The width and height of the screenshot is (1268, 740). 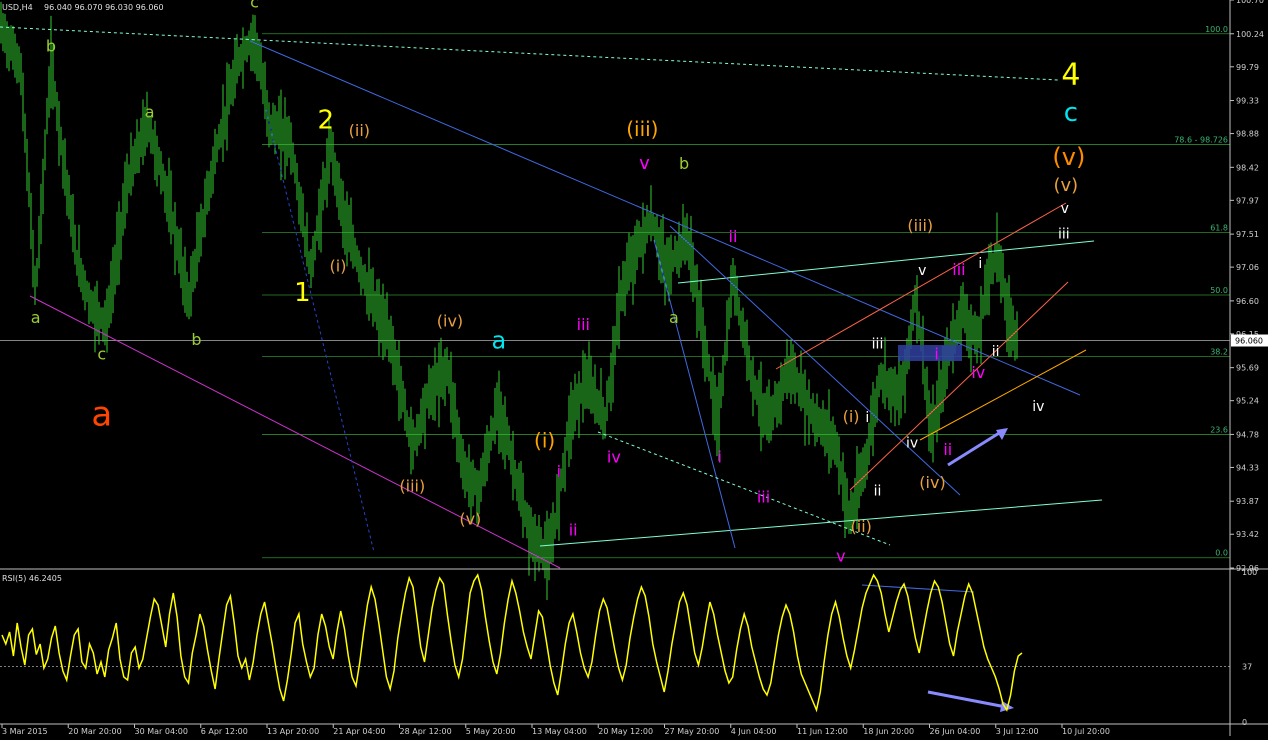 I want to click on fib-level-label: 100.0, so click(x=1216, y=29).